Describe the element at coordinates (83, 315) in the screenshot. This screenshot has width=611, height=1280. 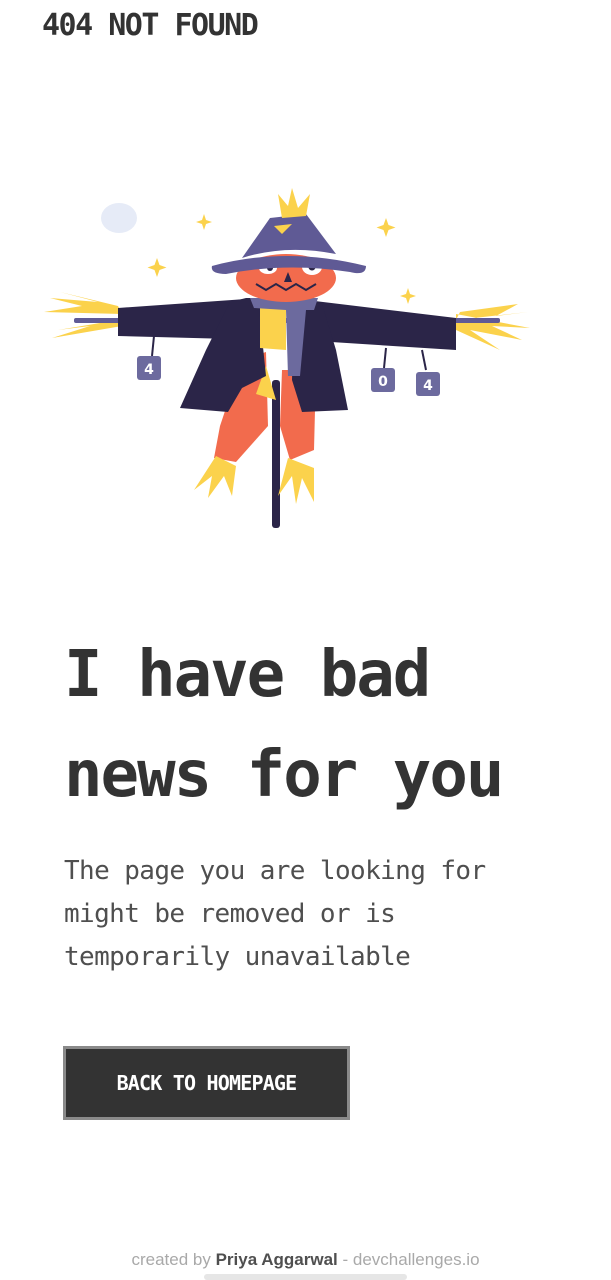
I see `left-hand-straw` at that location.